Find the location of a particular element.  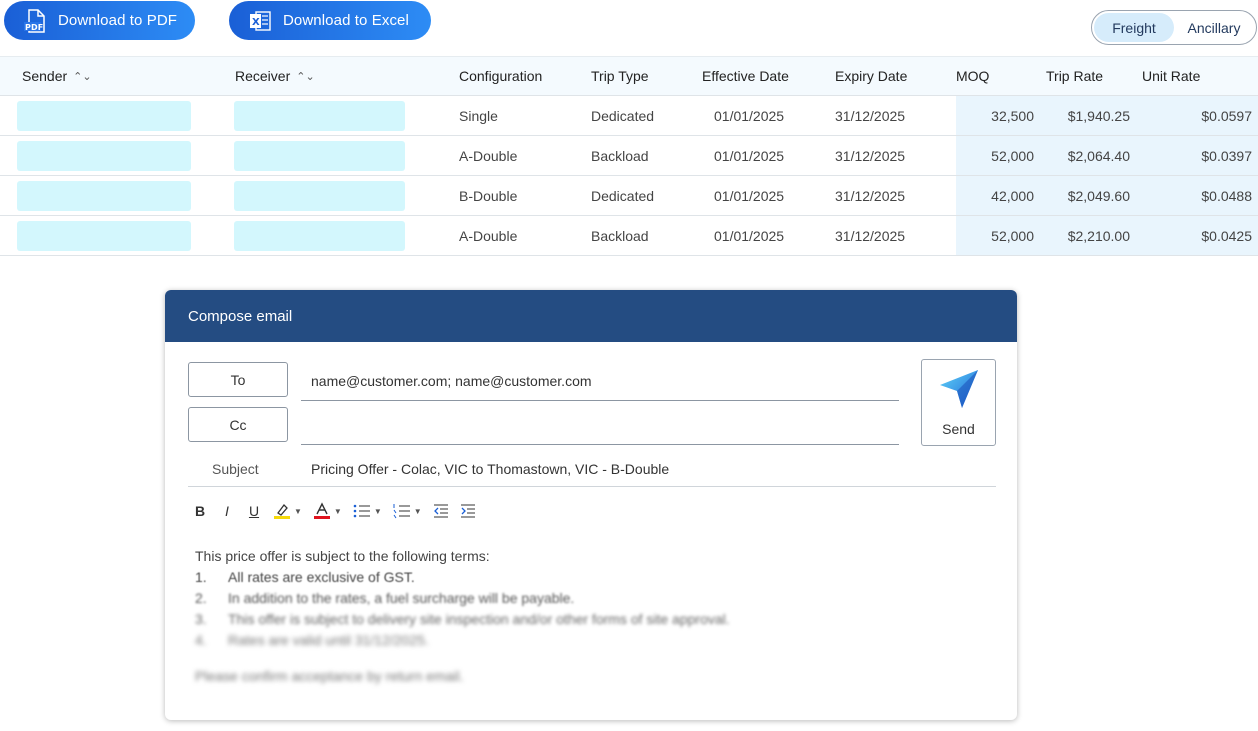

send-button: Send is located at coordinates (958, 402).